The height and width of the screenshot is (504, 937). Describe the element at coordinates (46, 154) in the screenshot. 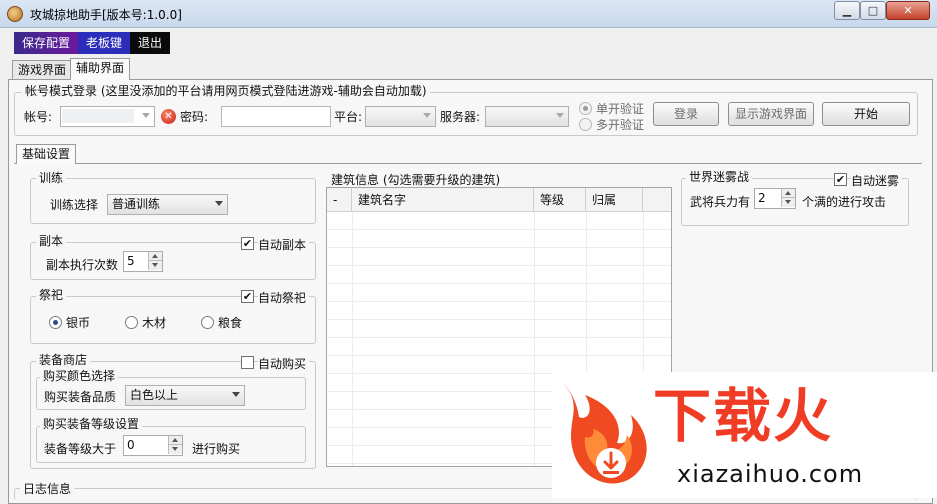

I see `tab-basic-settings: 基础设置` at that location.